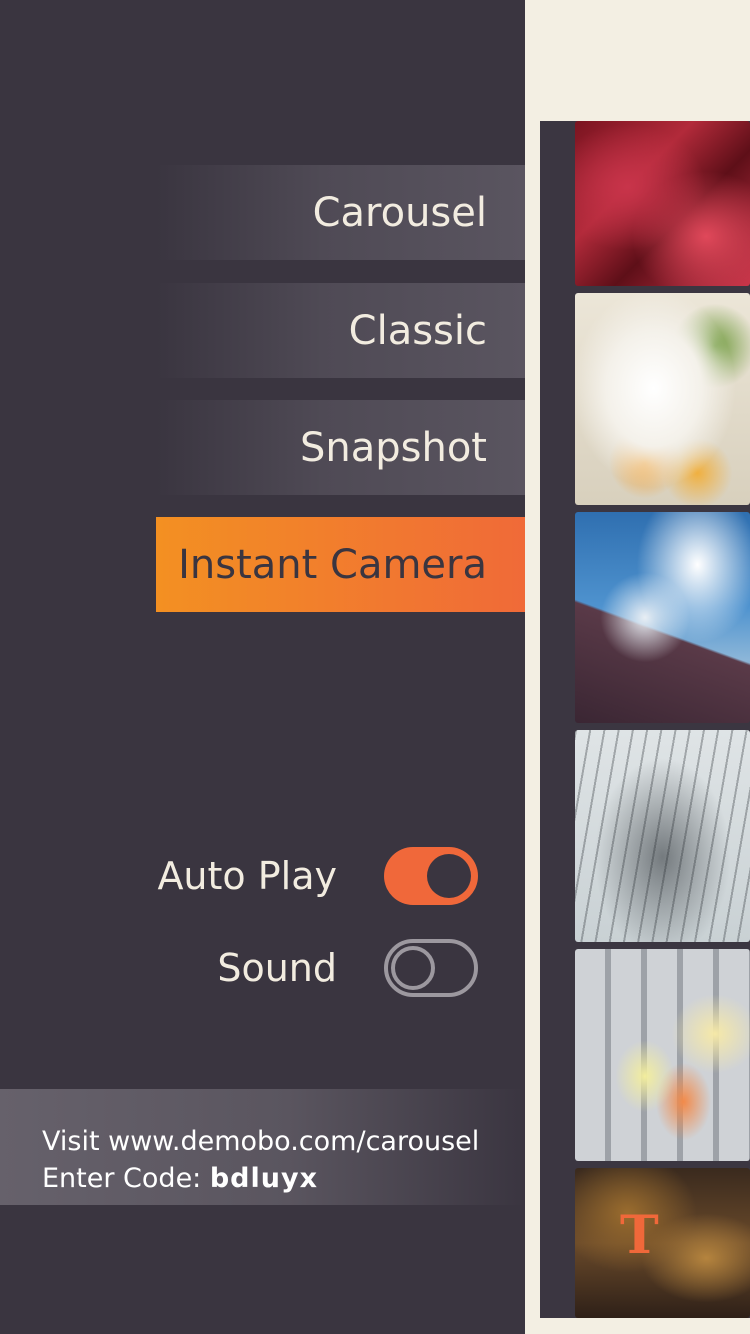  Describe the element at coordinates (399, 212) in the screenshot. I see `menu-item-label: Carousel` at that location.